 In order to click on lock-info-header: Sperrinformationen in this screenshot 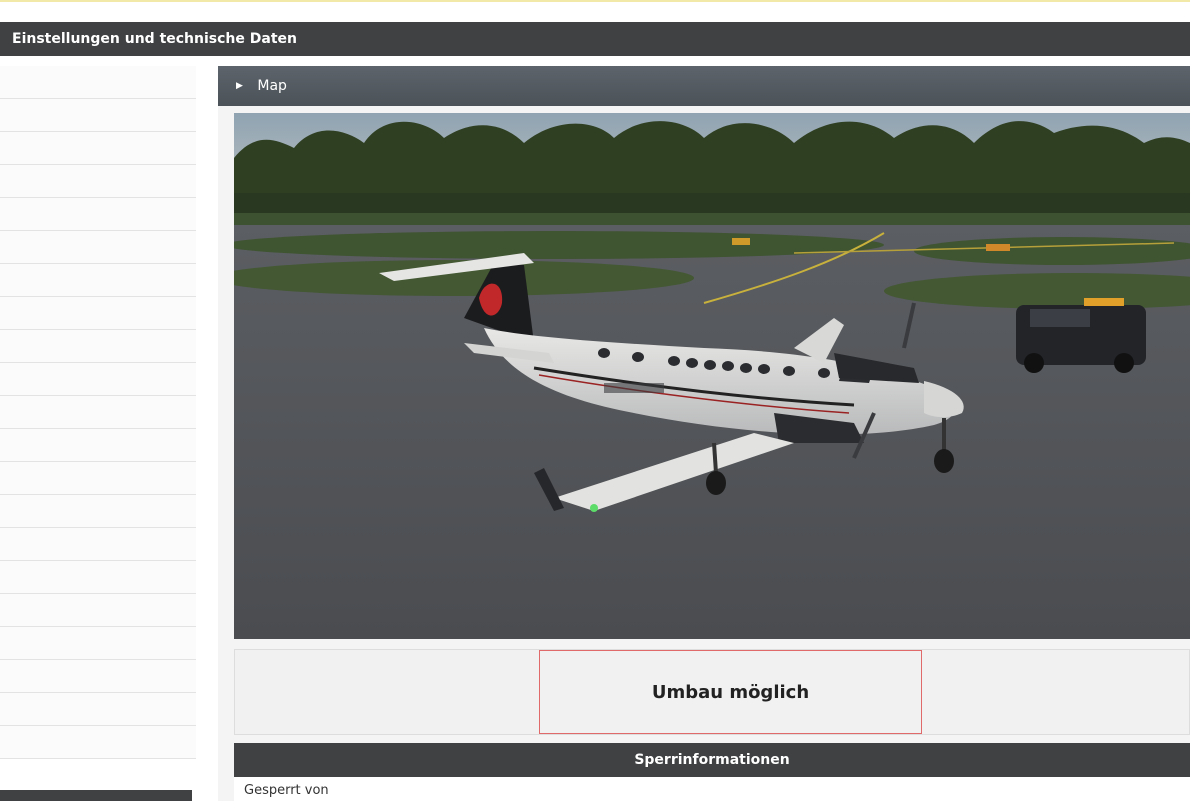, I will do `click(712, 760)`.